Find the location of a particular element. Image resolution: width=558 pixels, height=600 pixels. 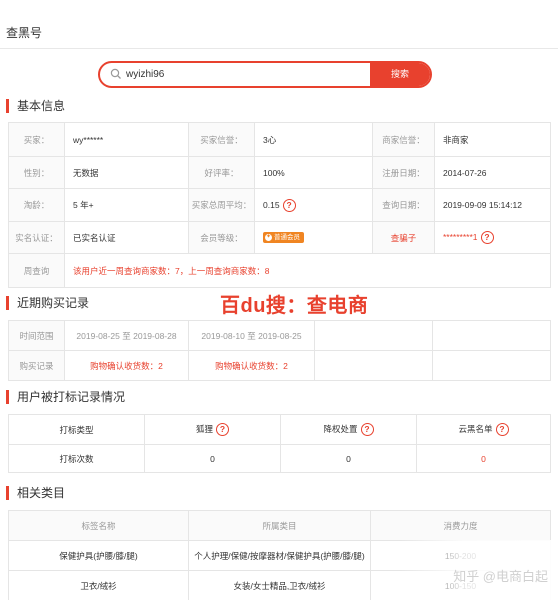

category-cell: 个人护理/保健/按摩器材/保健护具(护腰/膝/腿) is located at coordinates (279, 555).